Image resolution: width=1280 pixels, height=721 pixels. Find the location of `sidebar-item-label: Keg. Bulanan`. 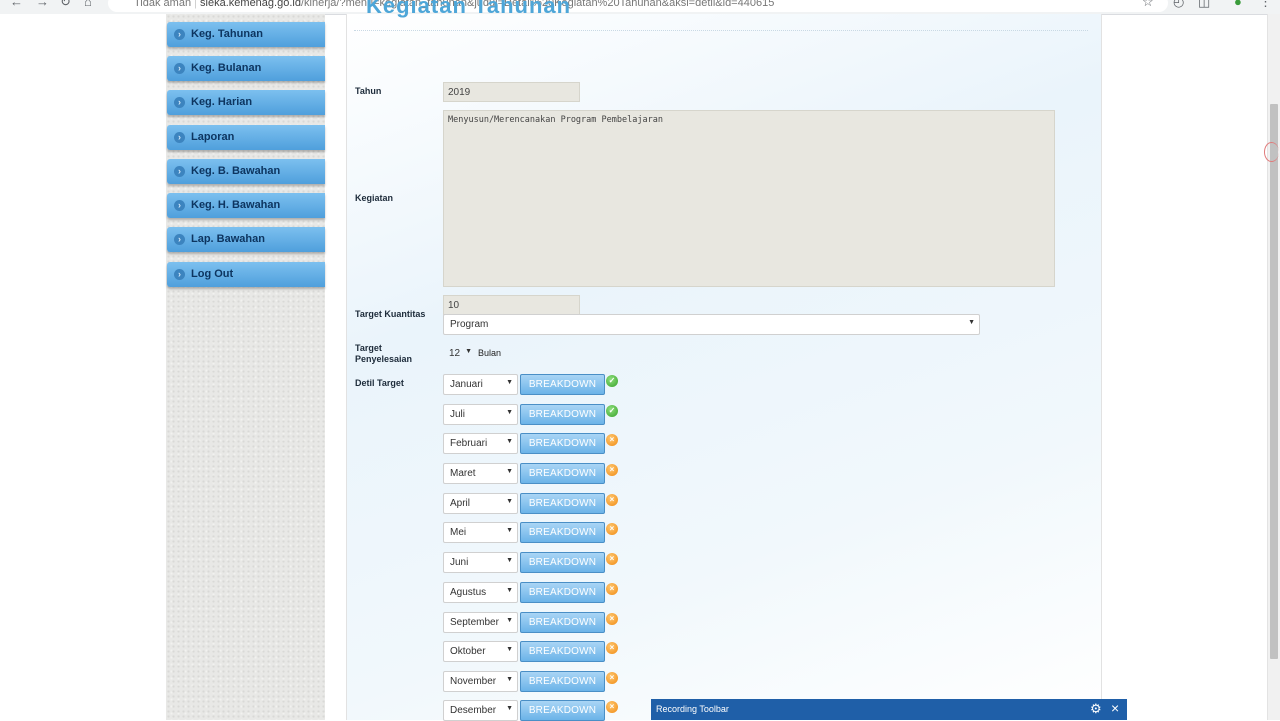

sidebar-item-label: Keg. Bulanan is located at coordinates (226, 68).